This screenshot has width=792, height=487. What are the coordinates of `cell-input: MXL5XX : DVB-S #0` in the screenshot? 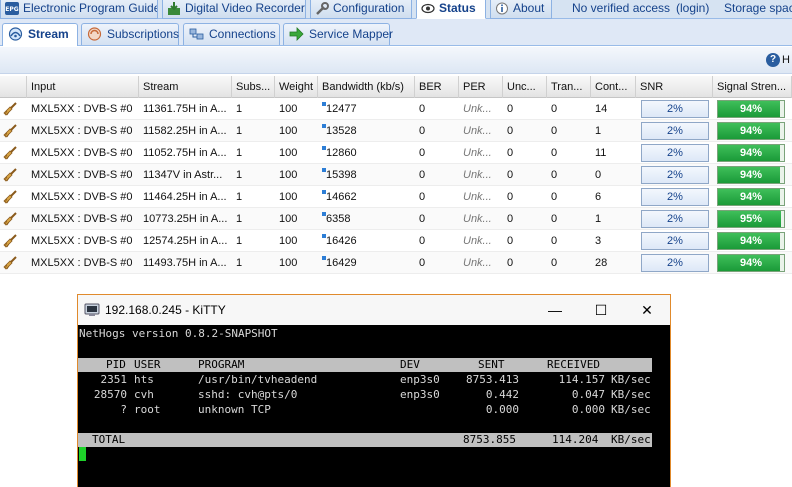 It's located at (82, 241).